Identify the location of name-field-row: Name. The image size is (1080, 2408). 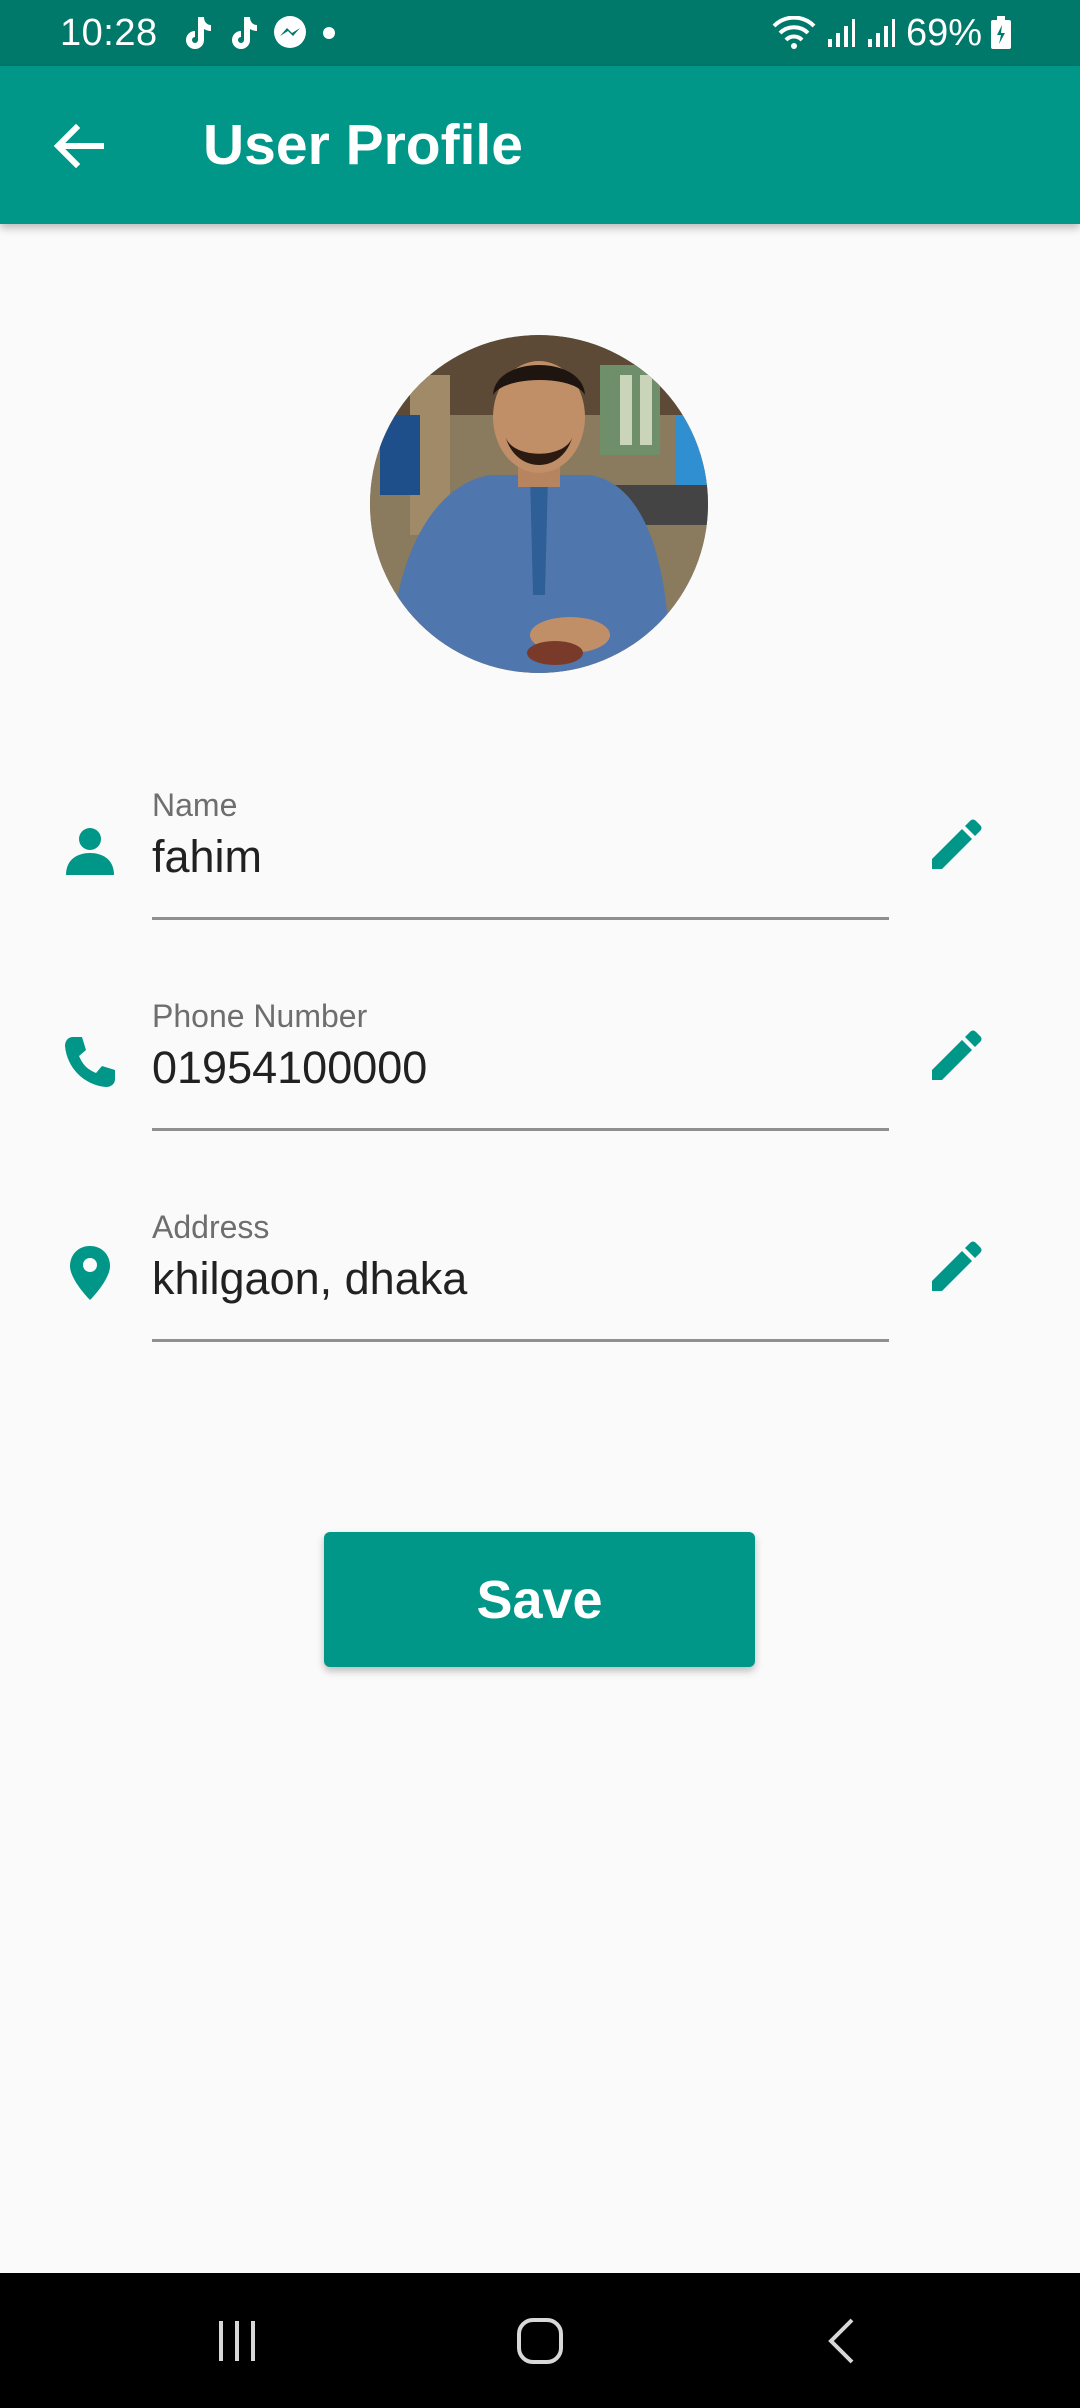
(540, 860).